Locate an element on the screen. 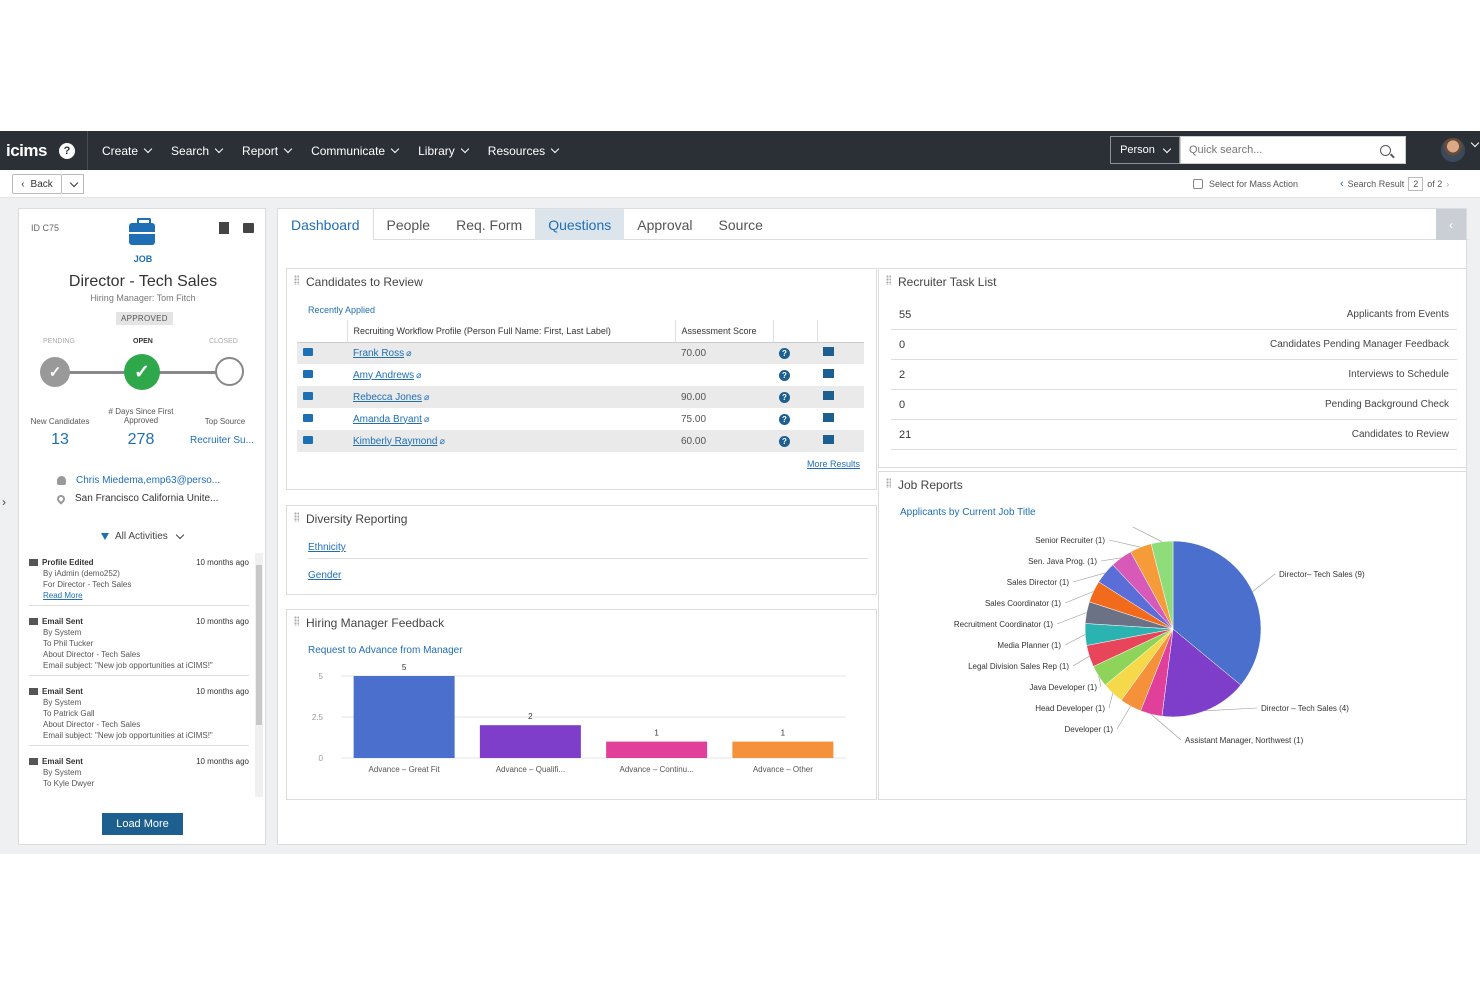 The height and width of the screenshot is (987, 1480). gender-report-link: Gender is located at coordinates (324, 575).